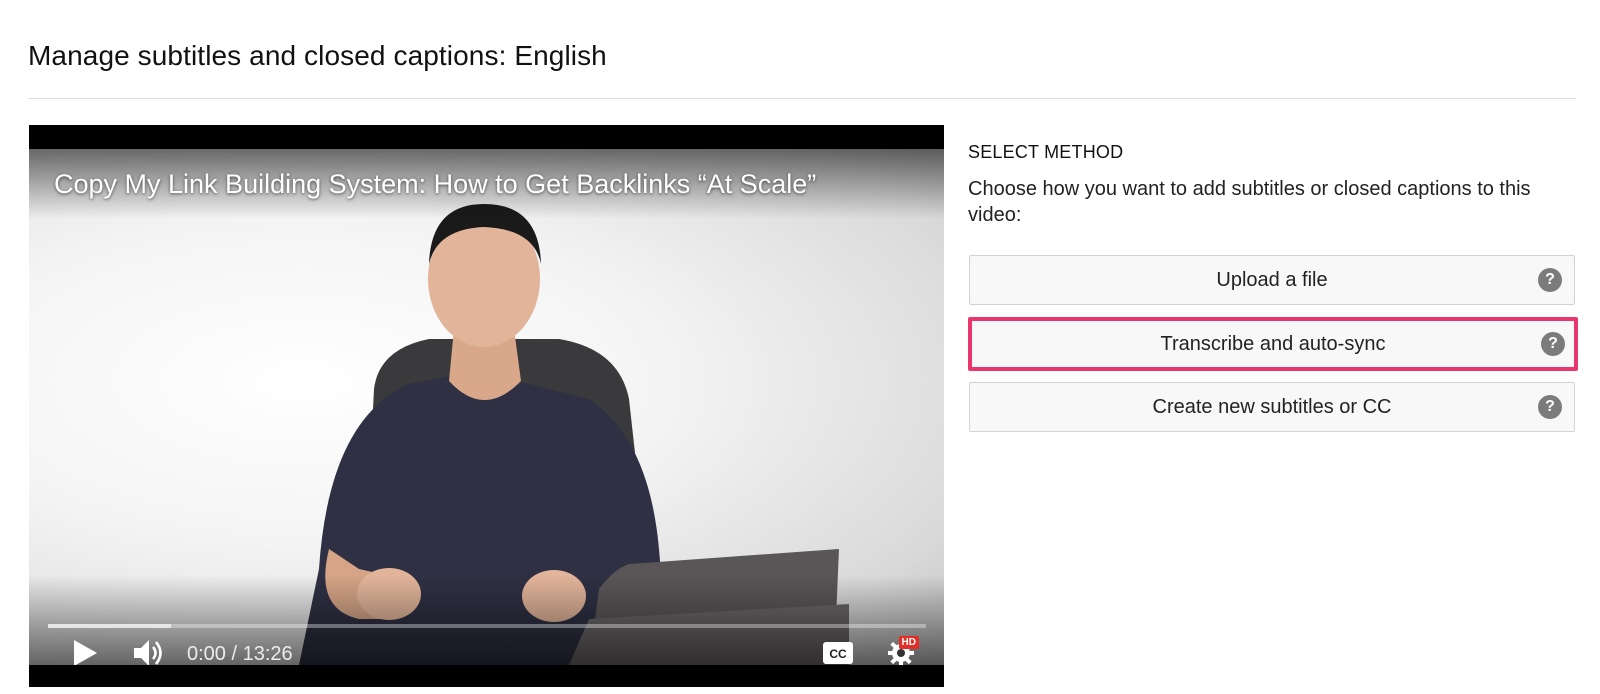 This screenshot has width=1600, height=694. I want to click on svg-text: CC, so click(838, 654).